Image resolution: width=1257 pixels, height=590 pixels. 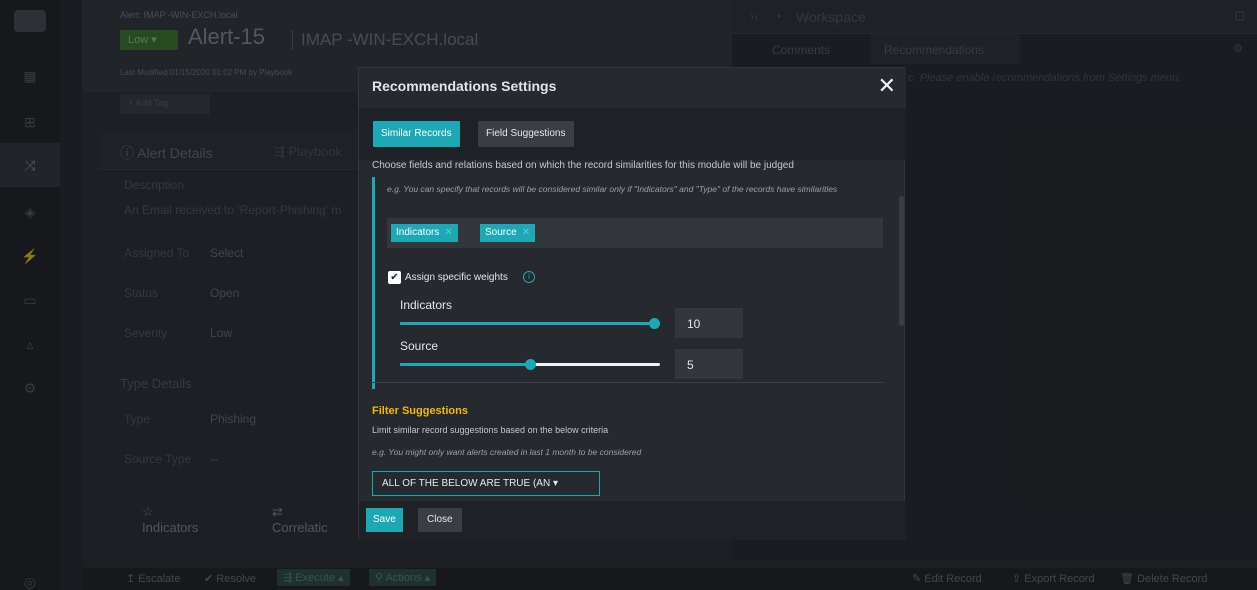 I want to click on modal-header: Recommendations Settings ✕, so click(x=632, y=88).